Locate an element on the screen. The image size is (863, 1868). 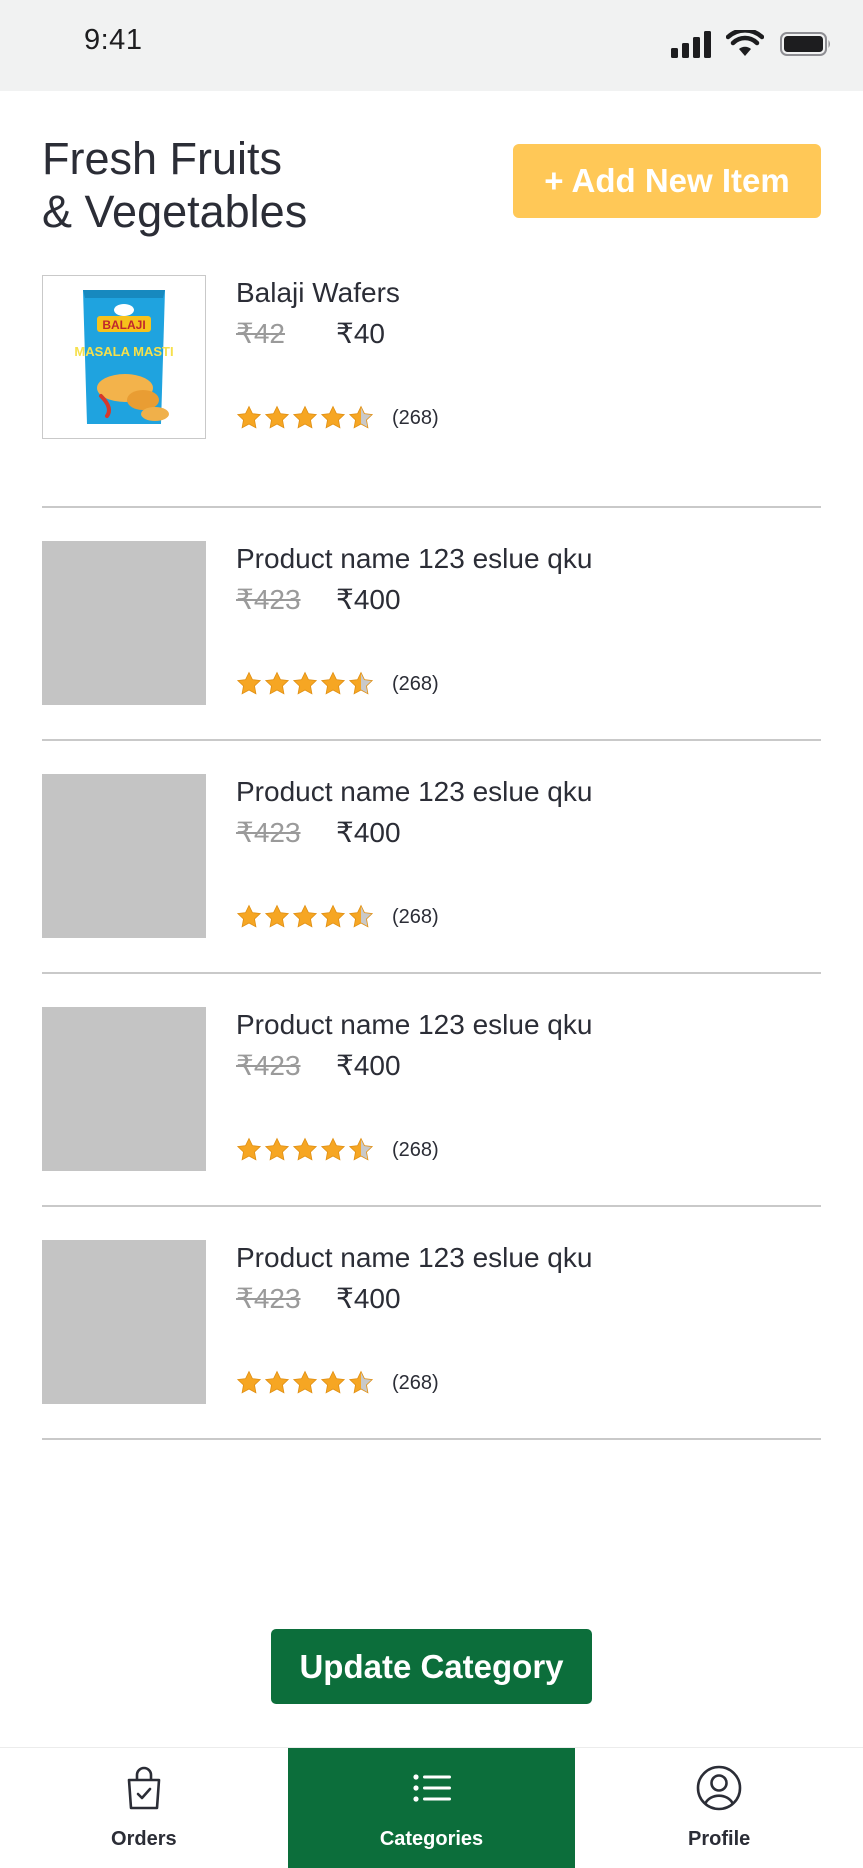
page-title-line2: & Vegetables is located at coordinates (175, 211).